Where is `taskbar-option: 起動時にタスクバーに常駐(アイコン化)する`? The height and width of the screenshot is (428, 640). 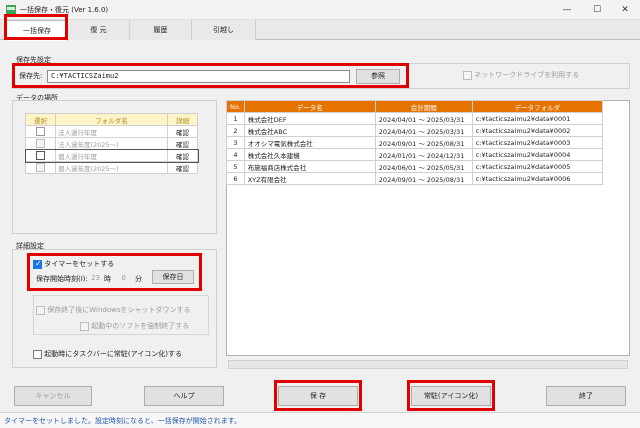
taskbar-option: 起動時にタスクバーに常駐(アイコン化)する is located at coordinates (107, 354).